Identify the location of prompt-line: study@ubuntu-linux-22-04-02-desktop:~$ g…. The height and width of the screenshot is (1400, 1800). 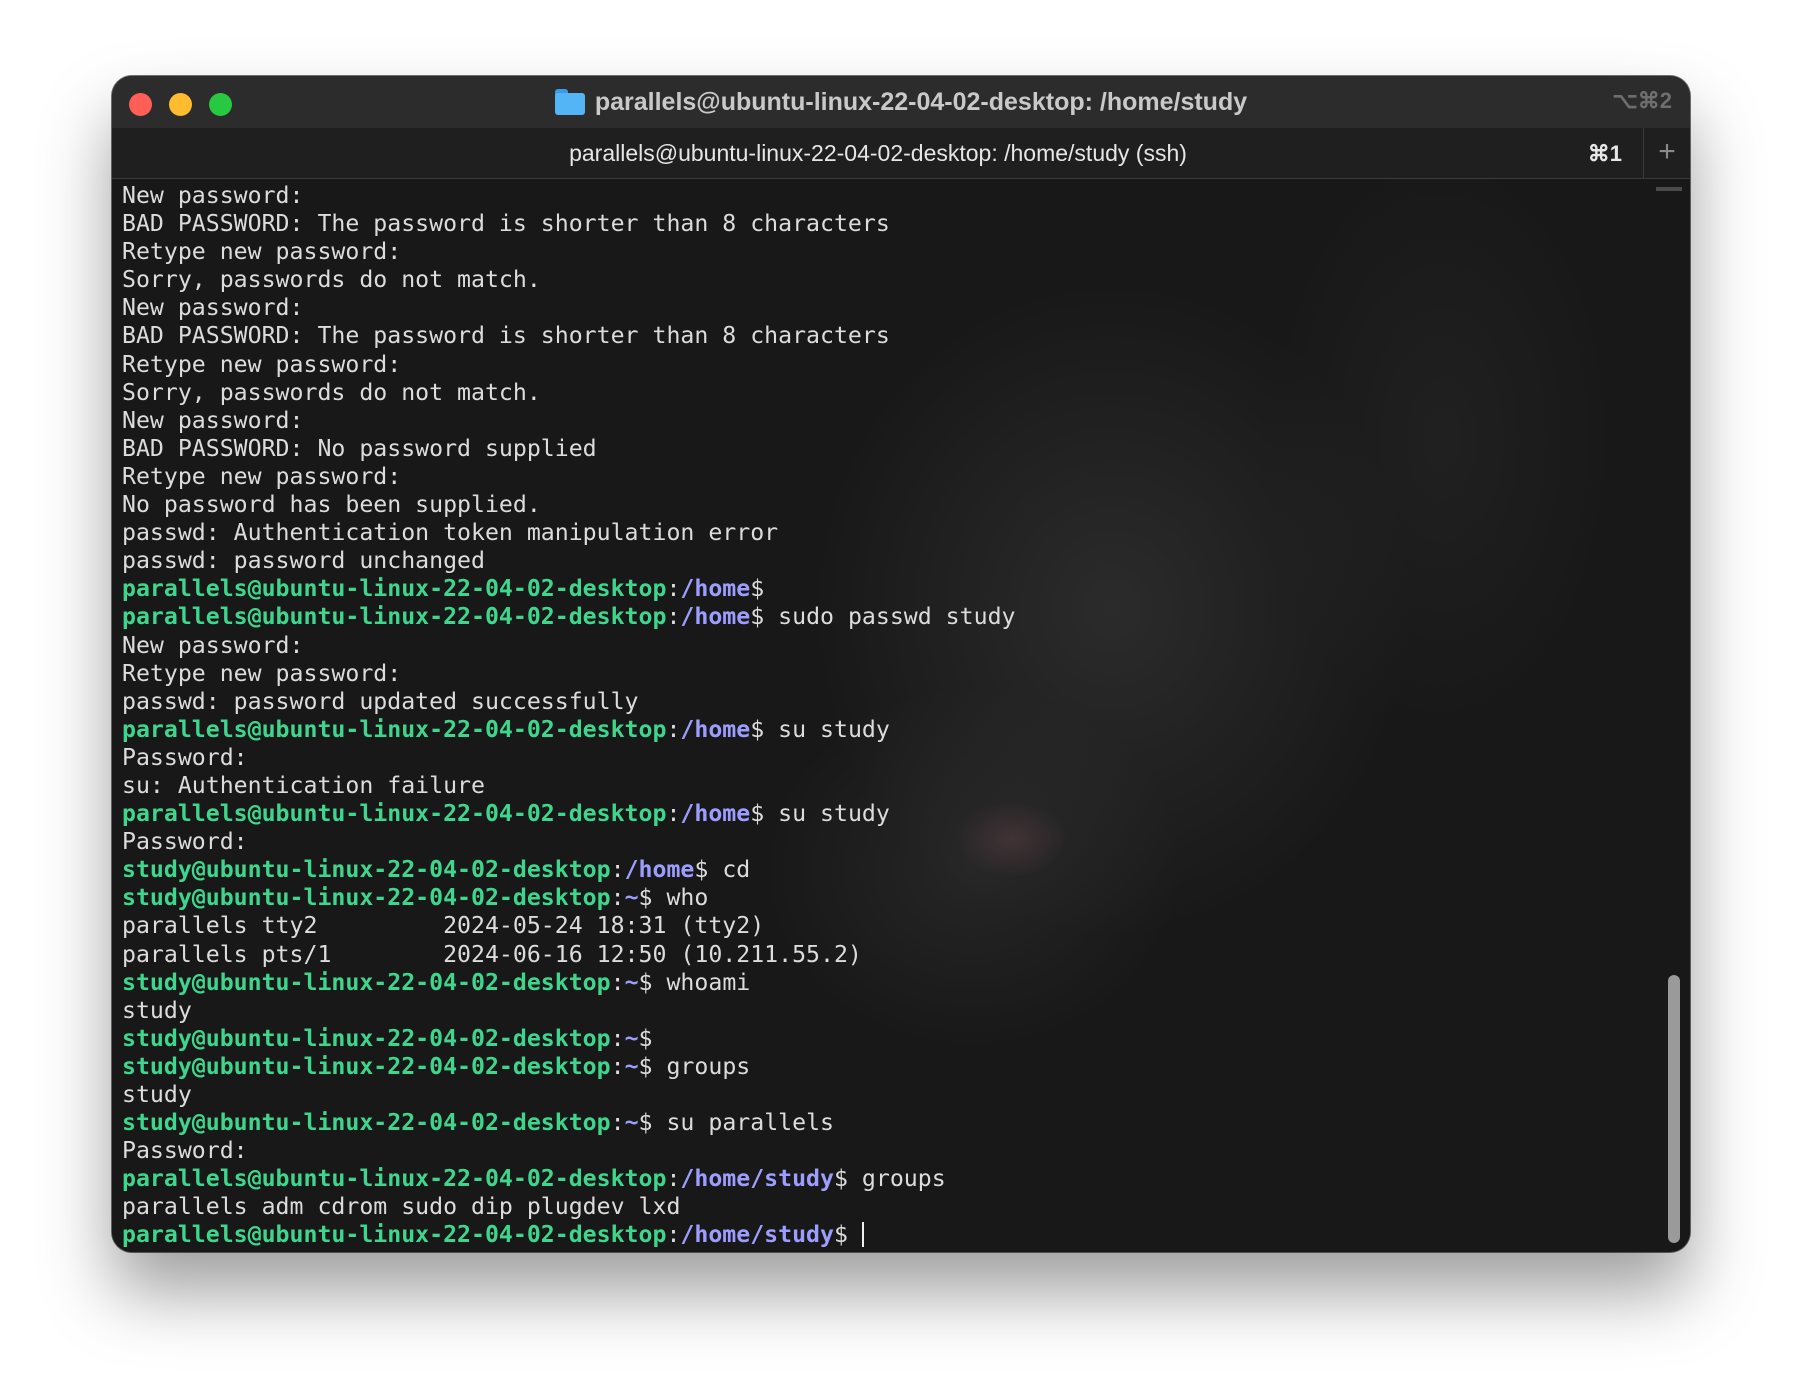
(436, 1066).